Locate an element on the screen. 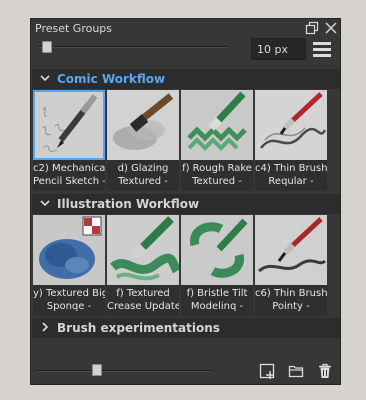  preset-name-line1: c6) Thin Brush is located at coordinates (291, 293).